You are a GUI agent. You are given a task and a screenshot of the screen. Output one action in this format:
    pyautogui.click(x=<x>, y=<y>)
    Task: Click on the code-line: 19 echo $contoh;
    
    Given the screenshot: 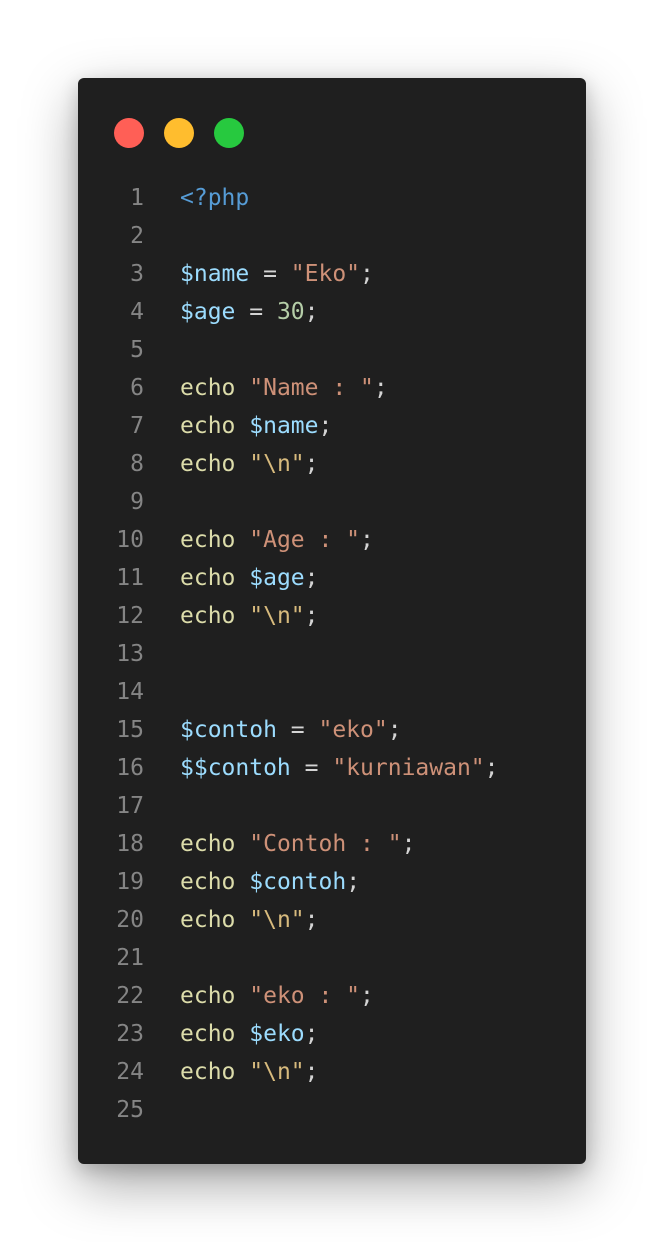 What is the action you would take?
    pyautogui.click(x=332, y=882)
    